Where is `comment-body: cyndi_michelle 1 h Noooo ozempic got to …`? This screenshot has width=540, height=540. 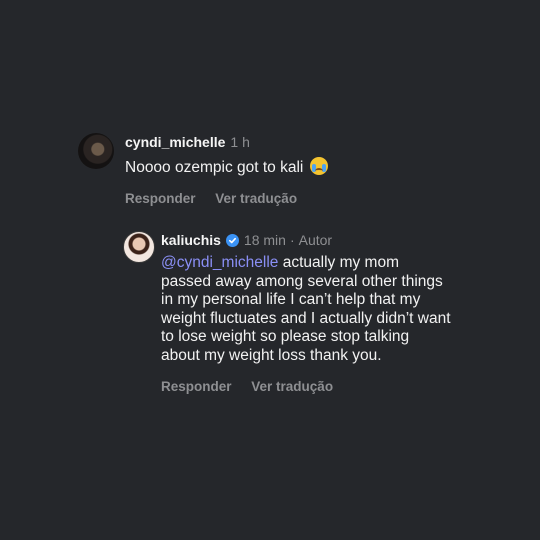
comment-body: cyndi_michelle 1 h Noooo ozempic got to … is located at coordinates (226, 169).